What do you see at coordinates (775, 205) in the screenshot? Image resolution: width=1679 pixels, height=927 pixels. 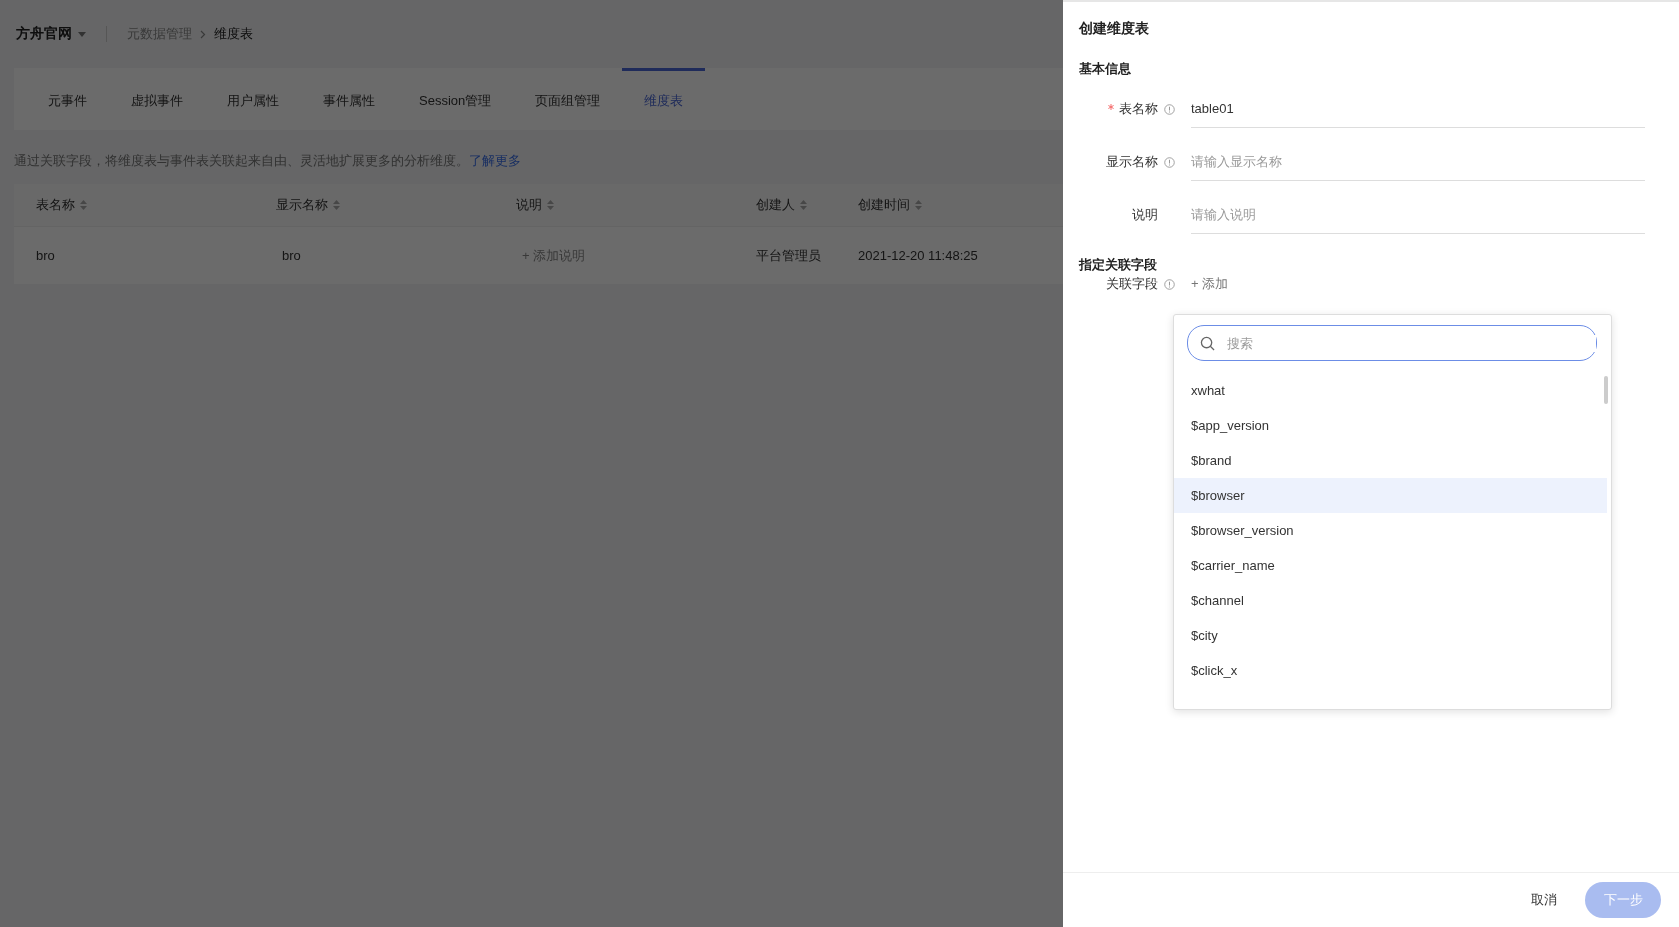 I see `column-header: 创建人` at bounding box center [775, 205].